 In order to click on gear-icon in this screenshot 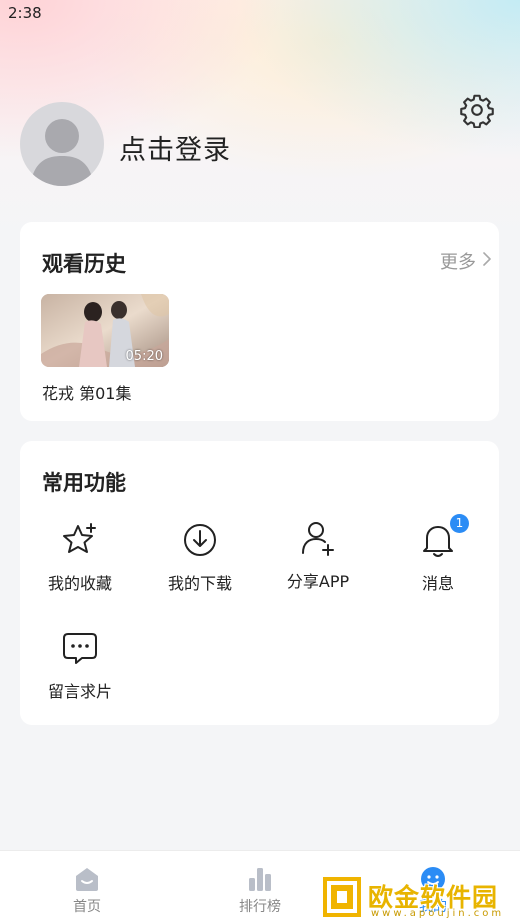, I will do `click(477, 111)`.